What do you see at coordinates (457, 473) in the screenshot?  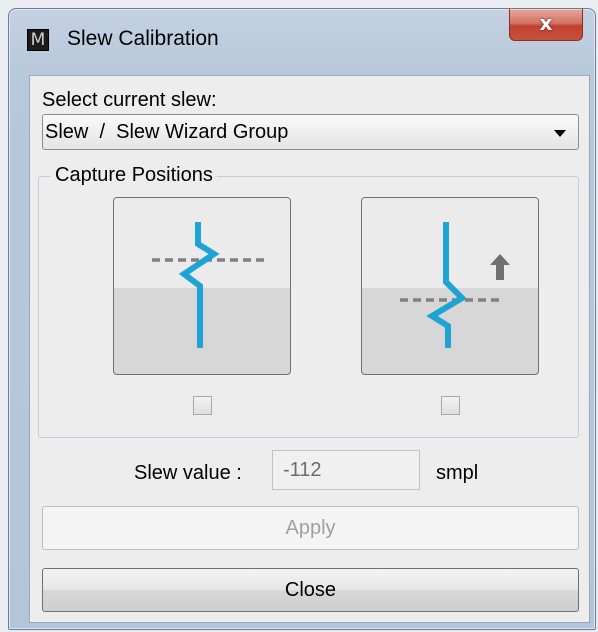 I see `slew-value-unit: smpl` at bounding box center [457, 473].